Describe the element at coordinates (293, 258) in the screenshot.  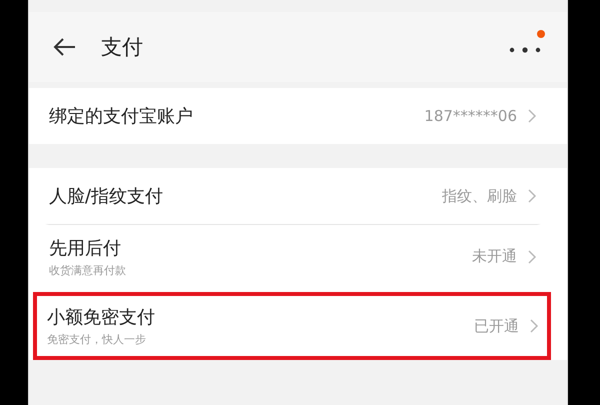
I see `setting-row: 先用后付 收货满意再付款 未开通` at that location.